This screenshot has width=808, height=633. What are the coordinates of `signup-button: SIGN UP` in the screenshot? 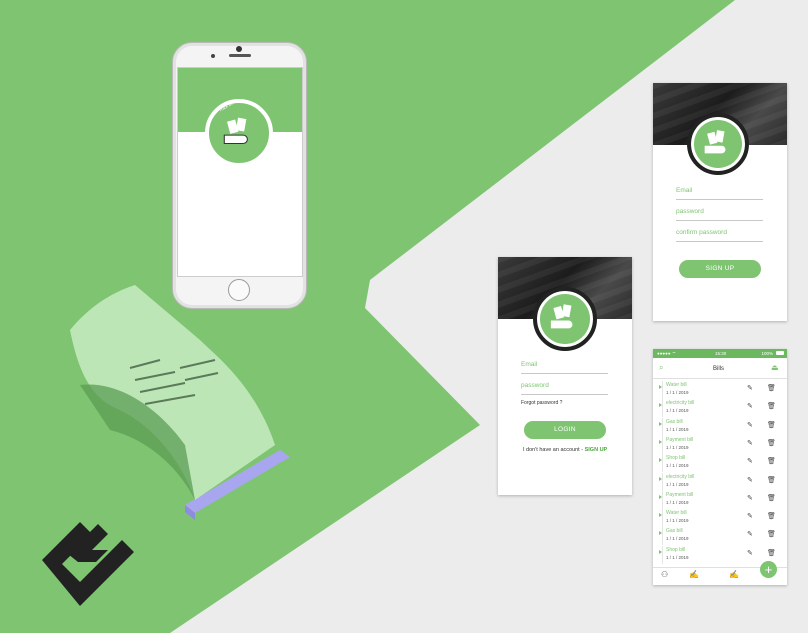 It's located at (720, 269).